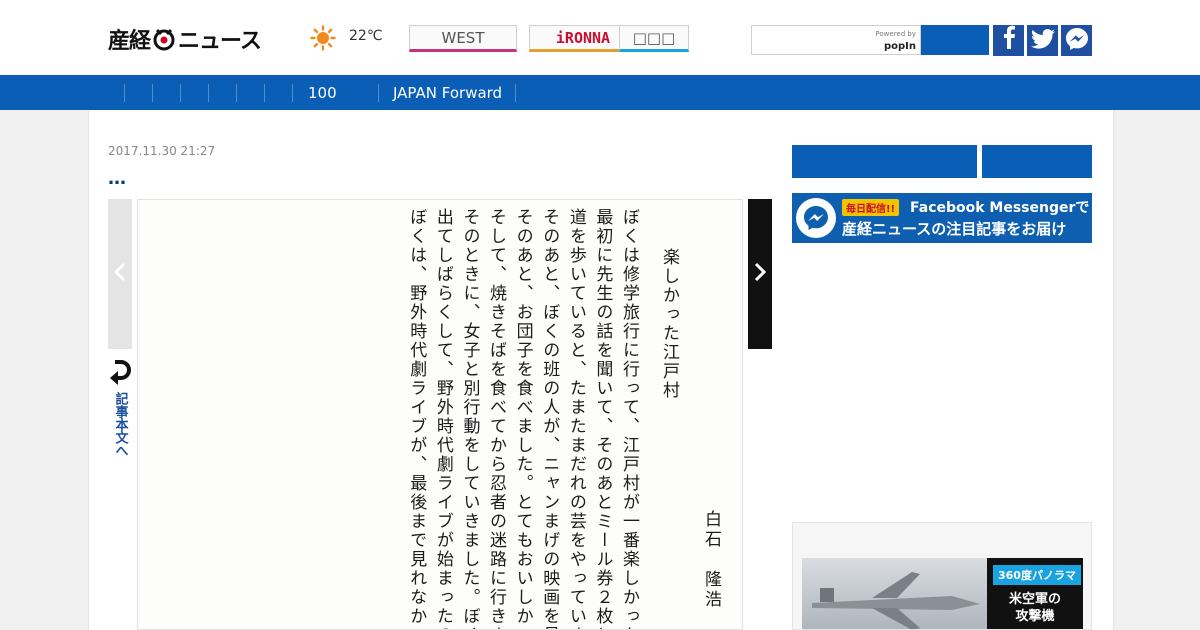  Describe the element at coordinates (895, 40) in the screenshot. I see `powered-by-popin: Powered by popIn` at that location.